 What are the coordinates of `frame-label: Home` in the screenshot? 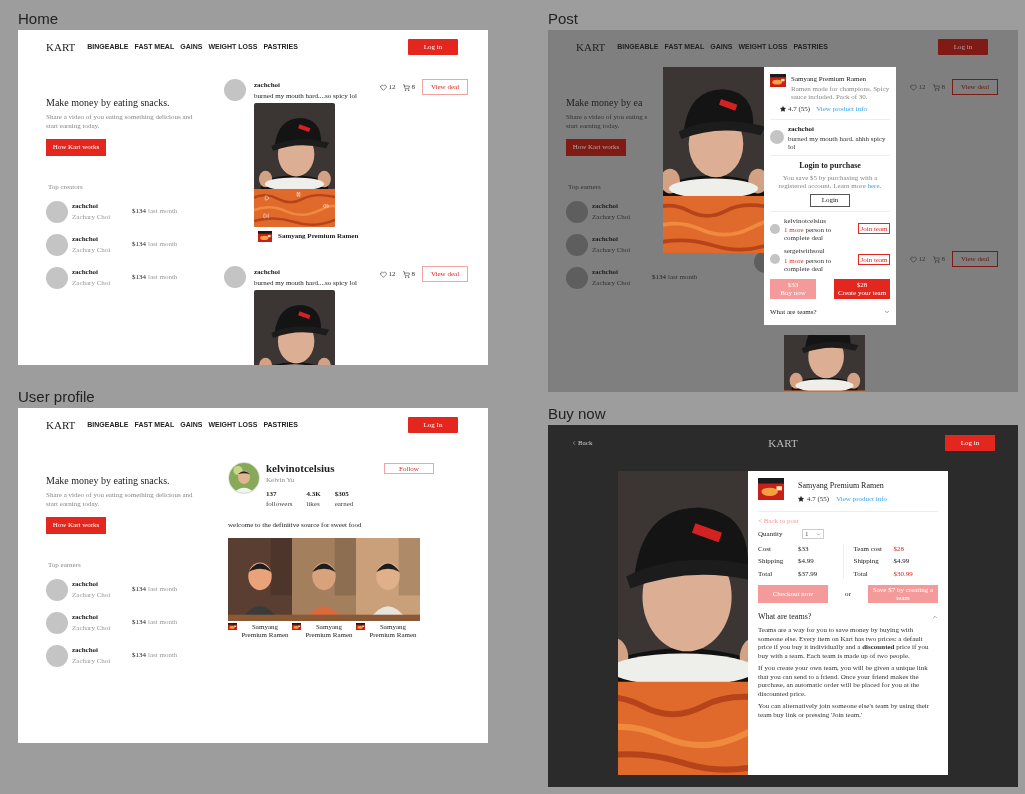 It's located at (38, 19).